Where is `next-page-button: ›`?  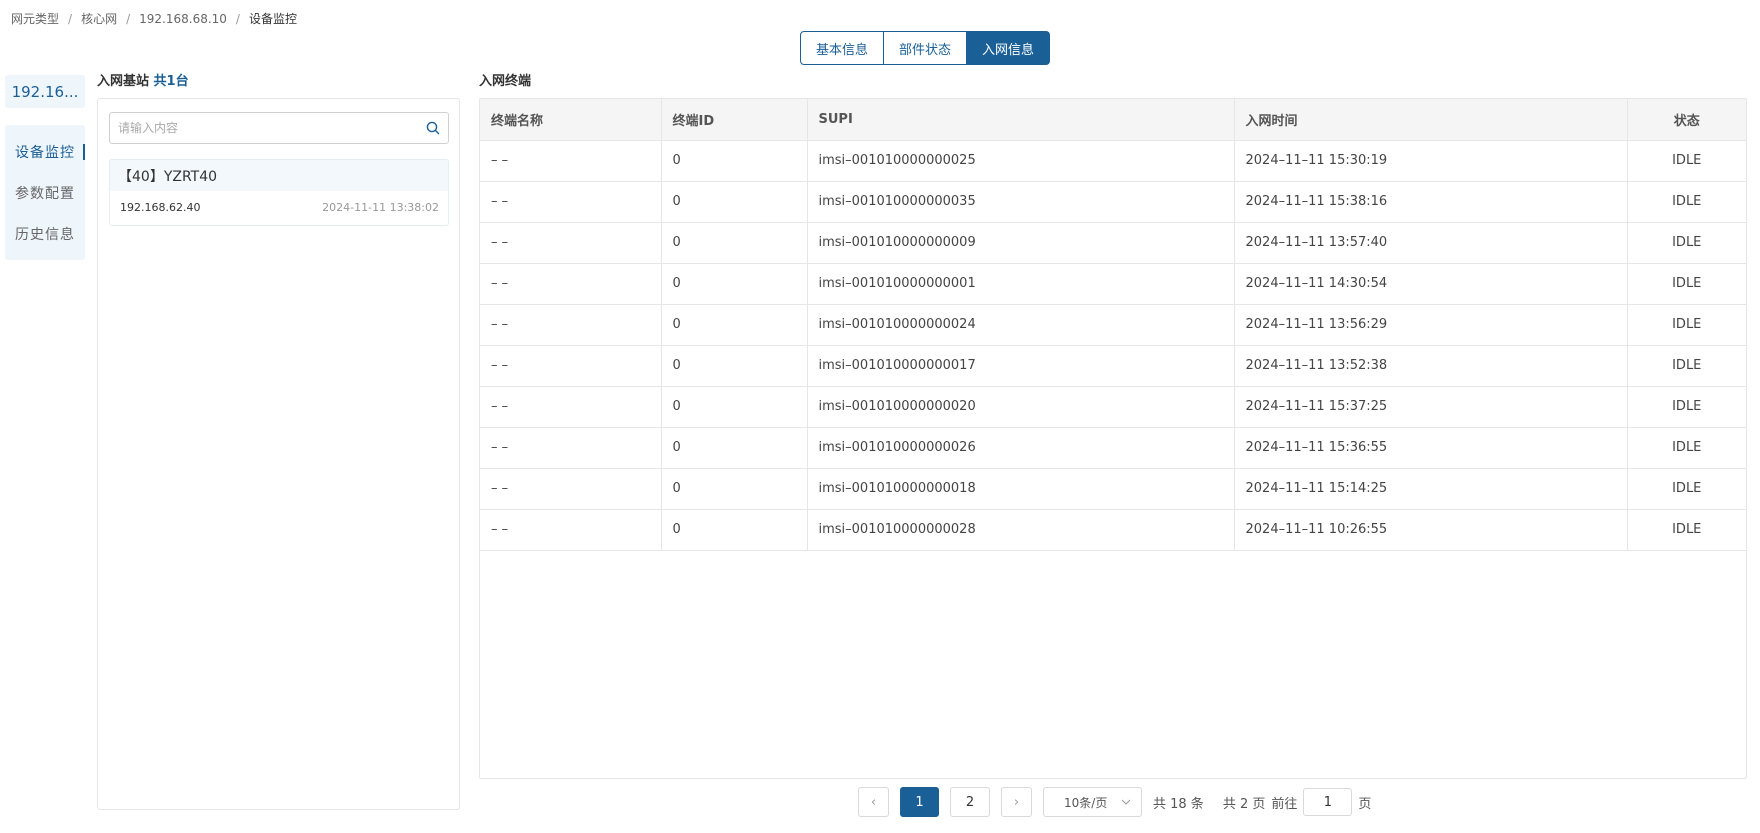
next-page-button: › is located at coordinates (1016, 802).